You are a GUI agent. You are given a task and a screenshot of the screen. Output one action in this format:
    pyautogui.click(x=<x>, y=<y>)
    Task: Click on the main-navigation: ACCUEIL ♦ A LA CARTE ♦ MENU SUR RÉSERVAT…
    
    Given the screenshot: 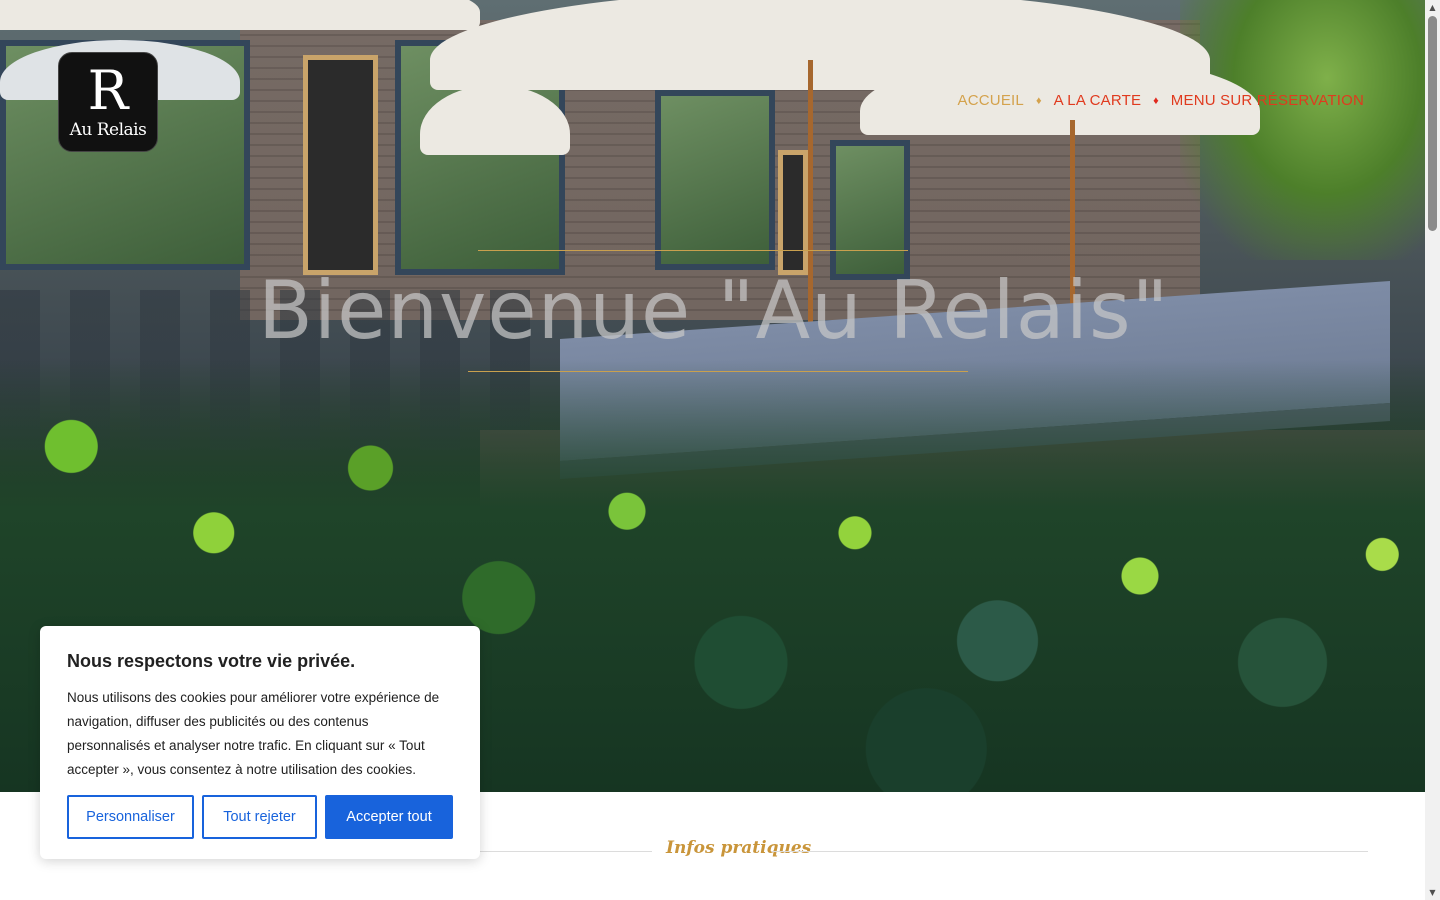 What is the action you would take?
    pyautogui.click(x=1161, y=100)
    